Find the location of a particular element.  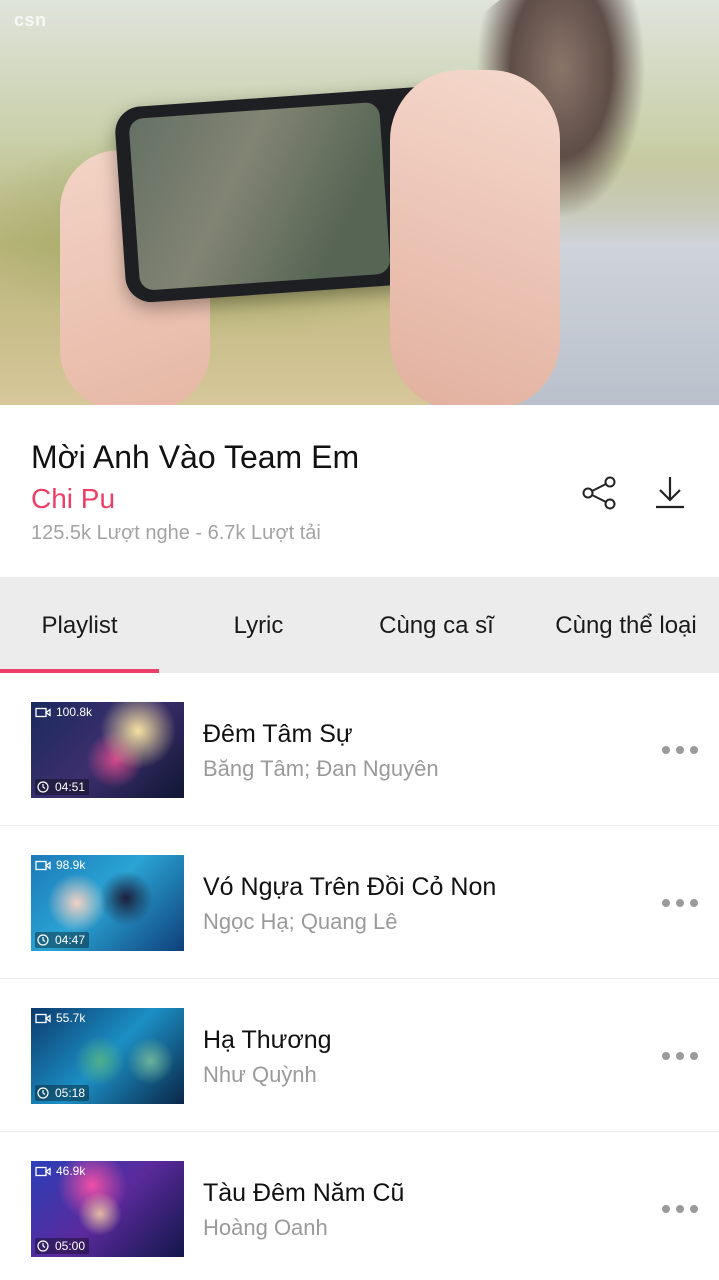

hand-right is located at coordinates (475, 237).